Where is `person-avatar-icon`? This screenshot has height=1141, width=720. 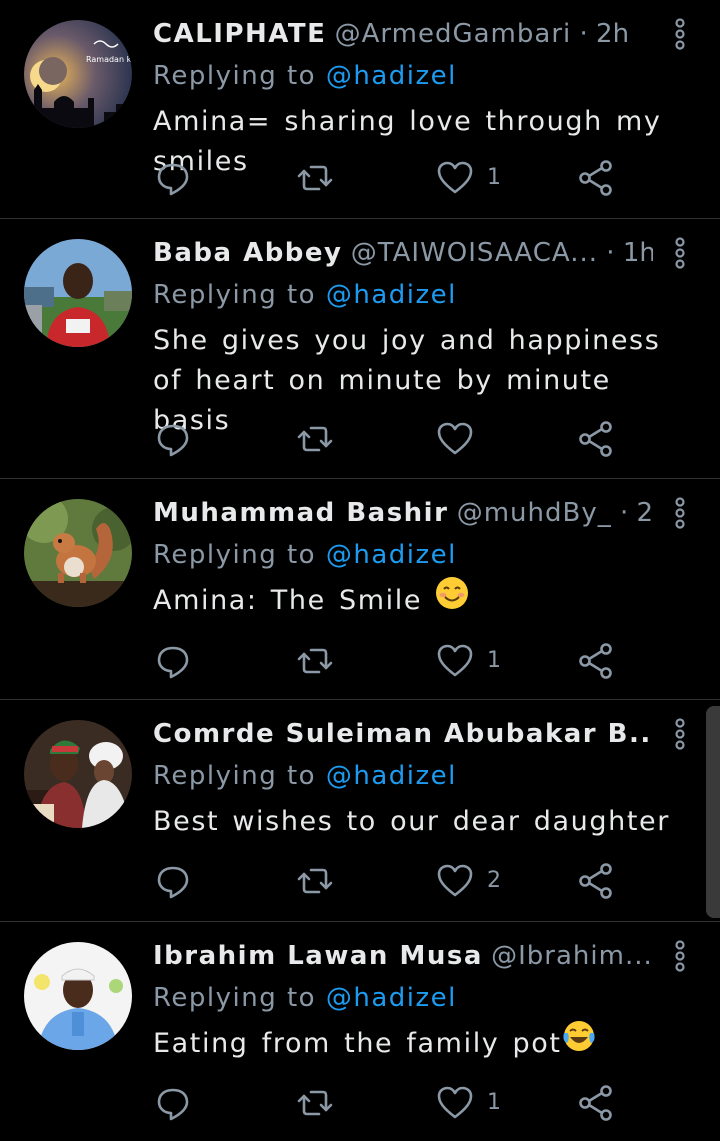
person-avatar-icon is located at coordinates (78, 293).